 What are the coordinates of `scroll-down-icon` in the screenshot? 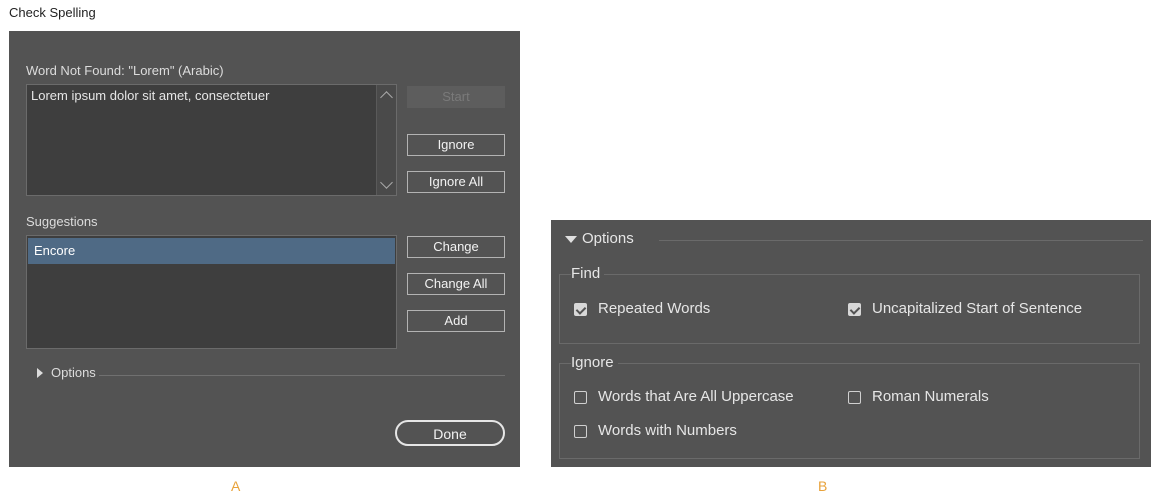 It's located at (386, 182).